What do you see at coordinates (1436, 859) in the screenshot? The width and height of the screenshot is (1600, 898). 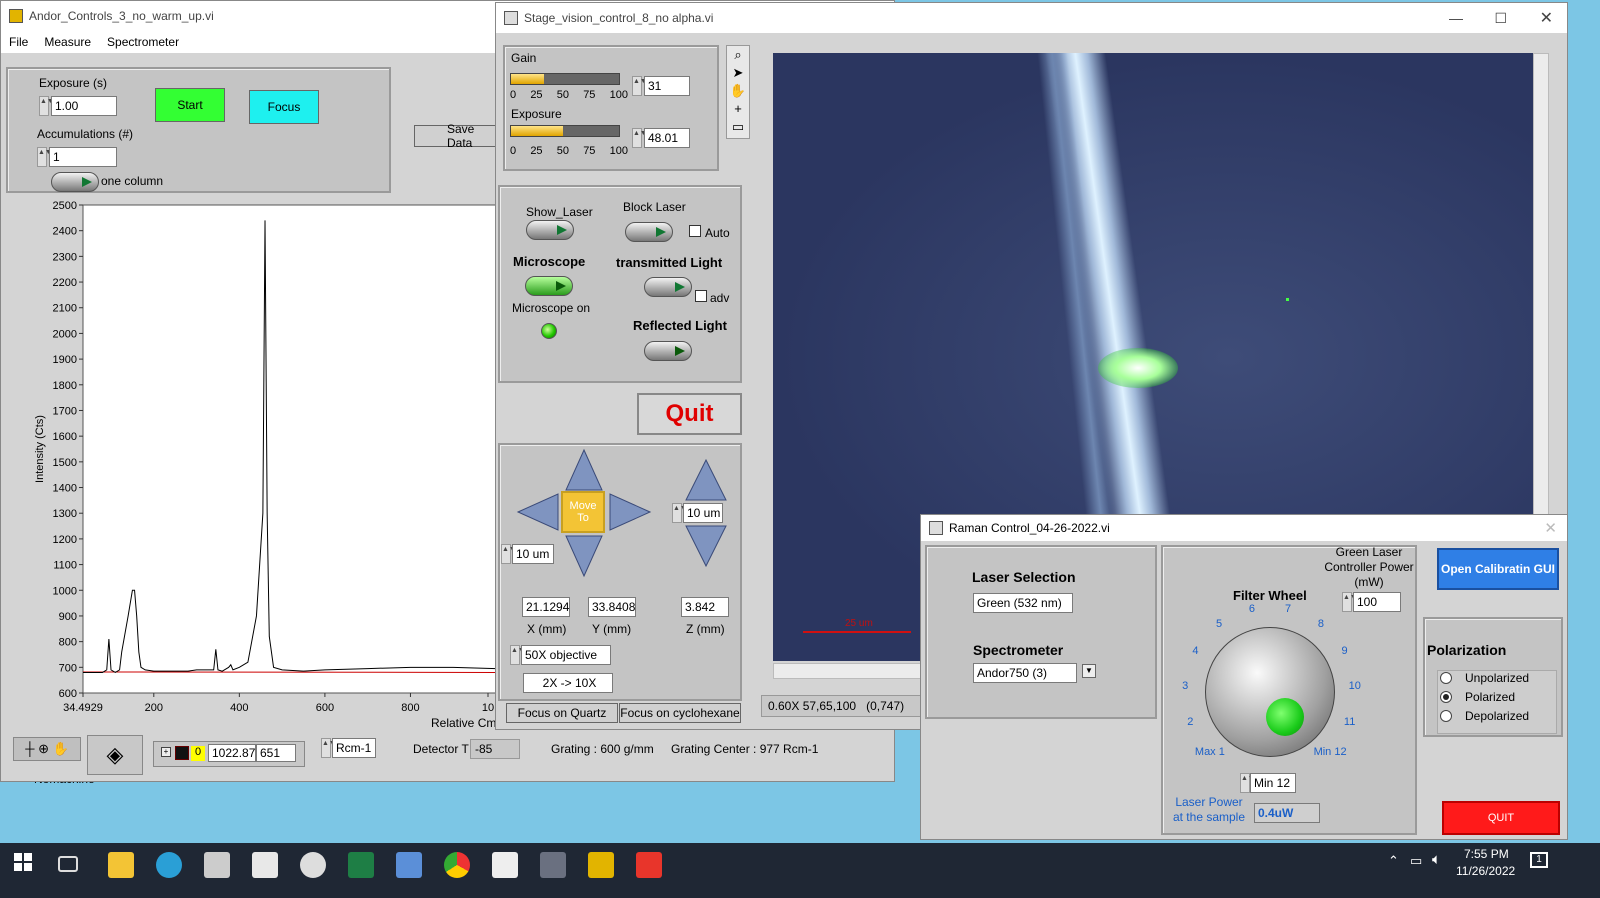 I see `volume-icon: 🔈︎` at bounding box center [1436, 859].